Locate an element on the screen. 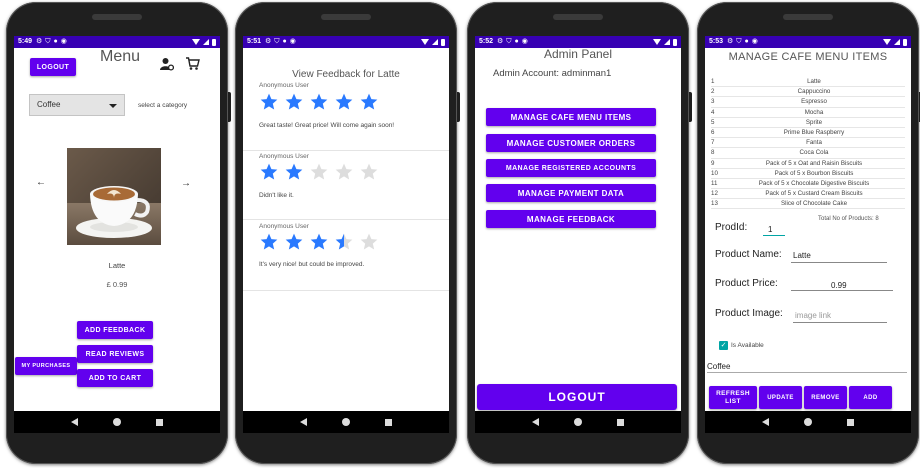 Image resolution: width=920 pixels, height=468 pixels. user-settings-icon is located at coordinates (167, 64).